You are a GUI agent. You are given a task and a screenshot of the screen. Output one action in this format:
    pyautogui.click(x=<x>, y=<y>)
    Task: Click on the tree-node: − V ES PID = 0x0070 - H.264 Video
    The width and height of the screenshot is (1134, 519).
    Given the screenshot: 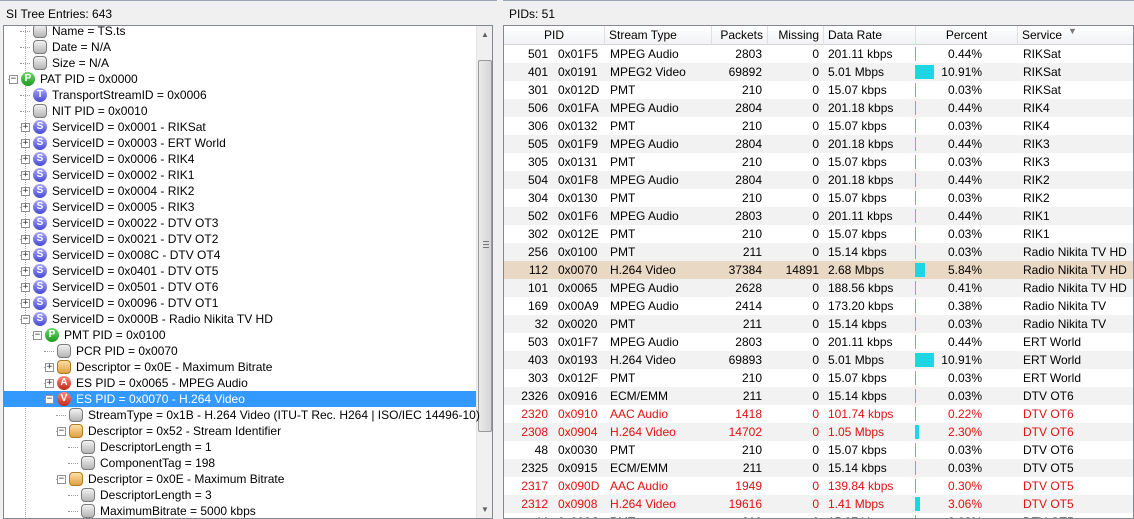 What is the action you would take?
    pyautogui.click(x=240, y=399)
    